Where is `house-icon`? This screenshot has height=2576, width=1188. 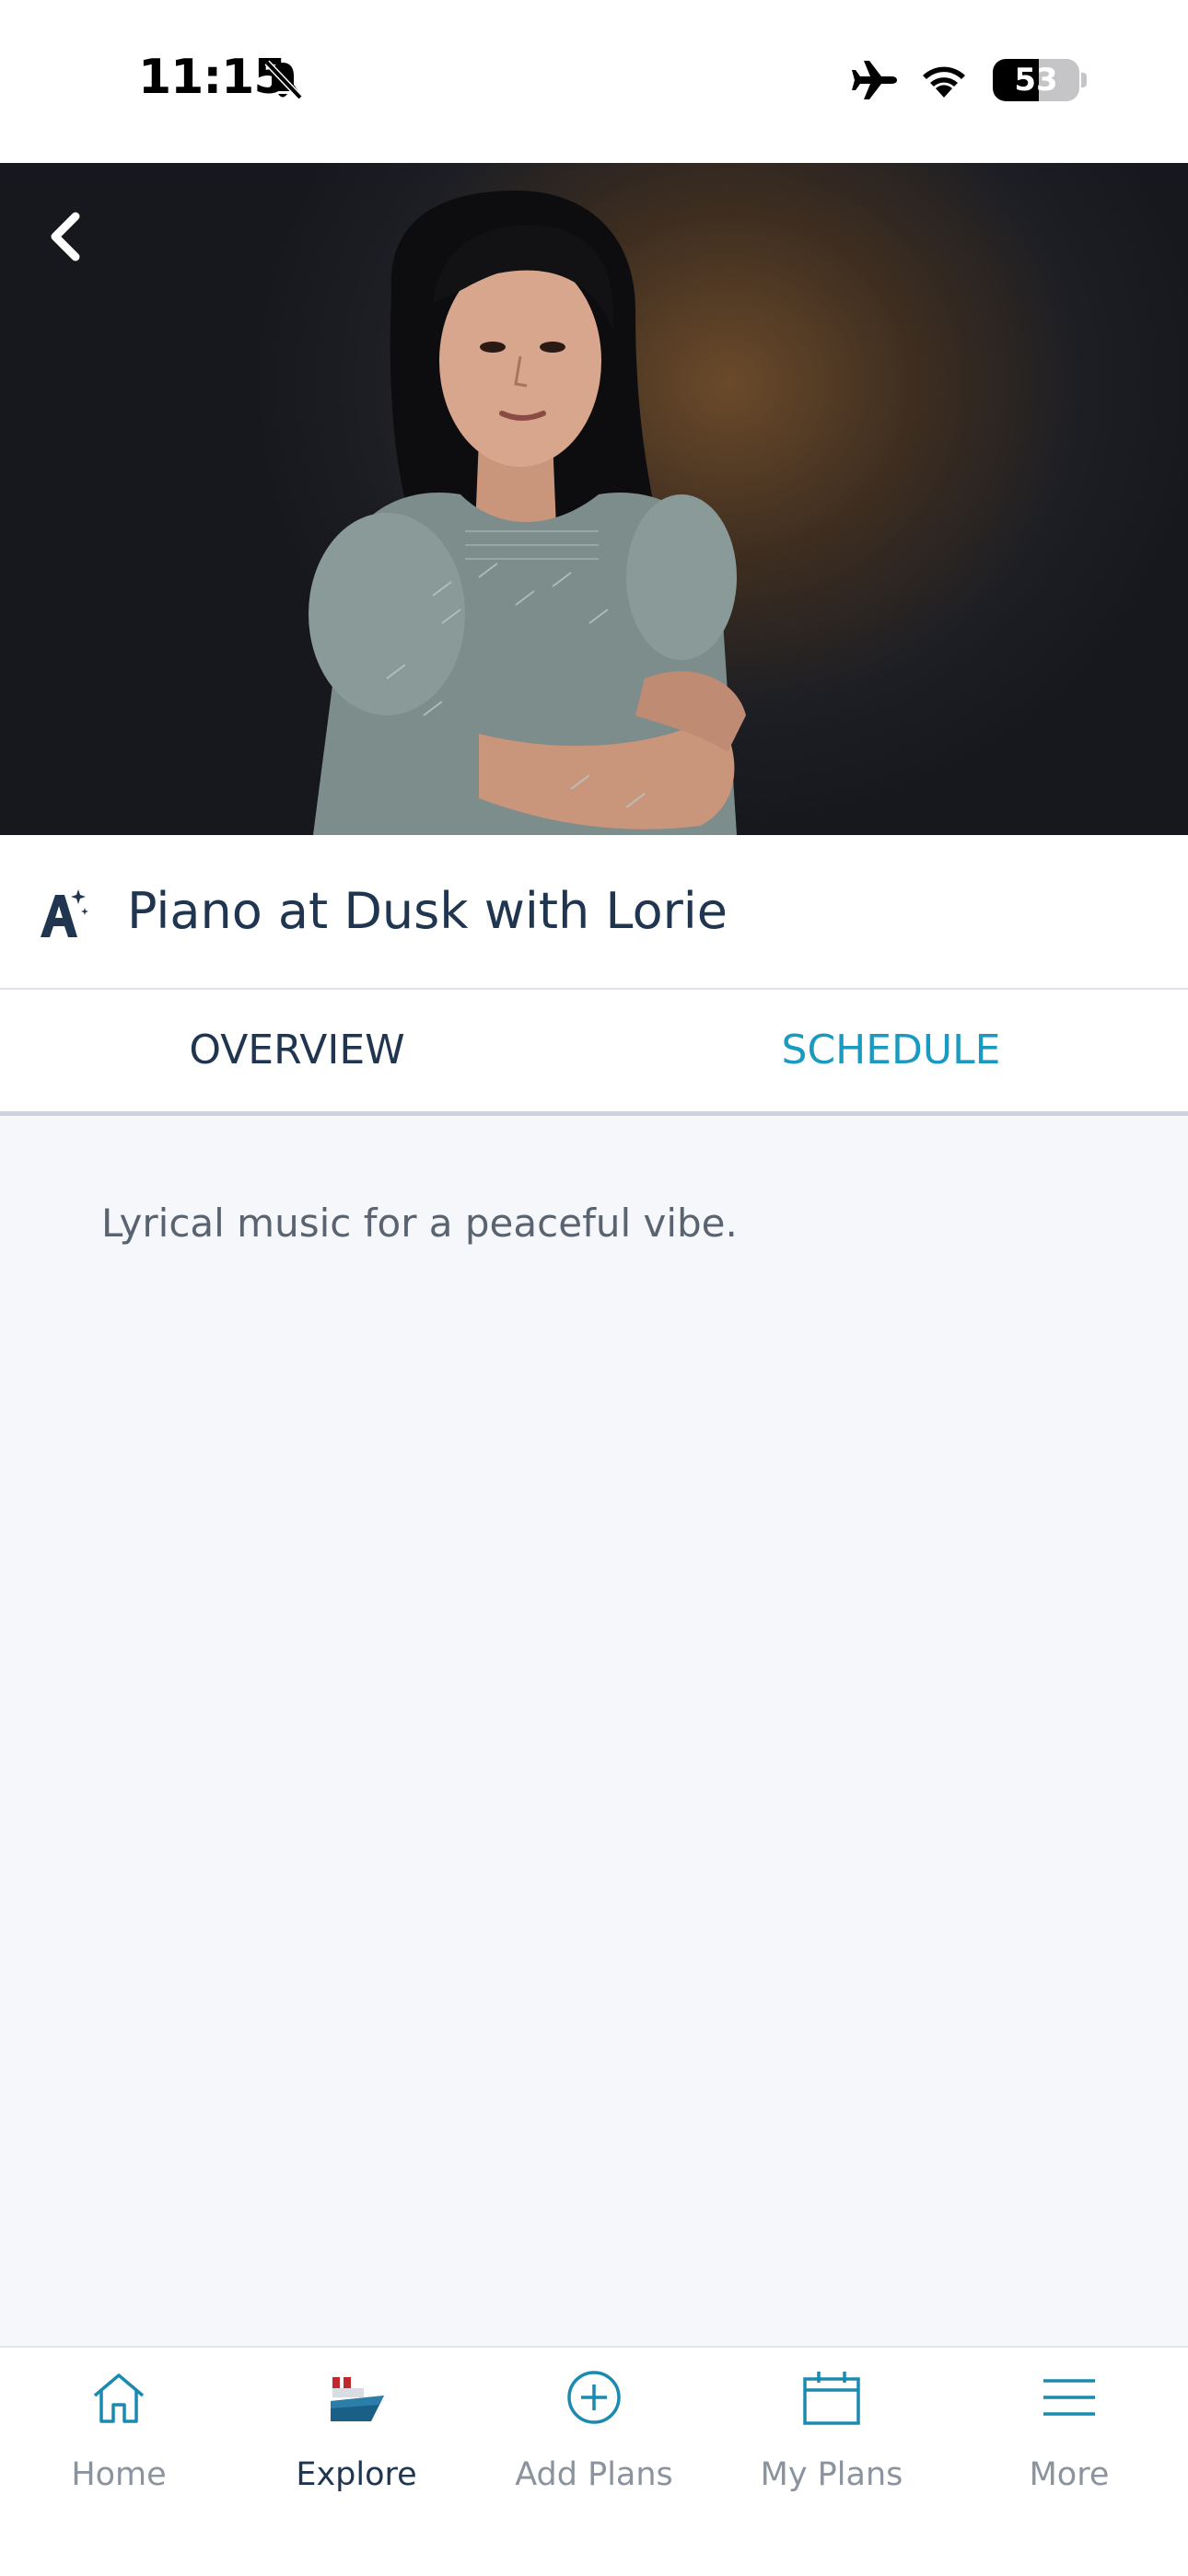 house-icon is located at coordinates (119, 2398).